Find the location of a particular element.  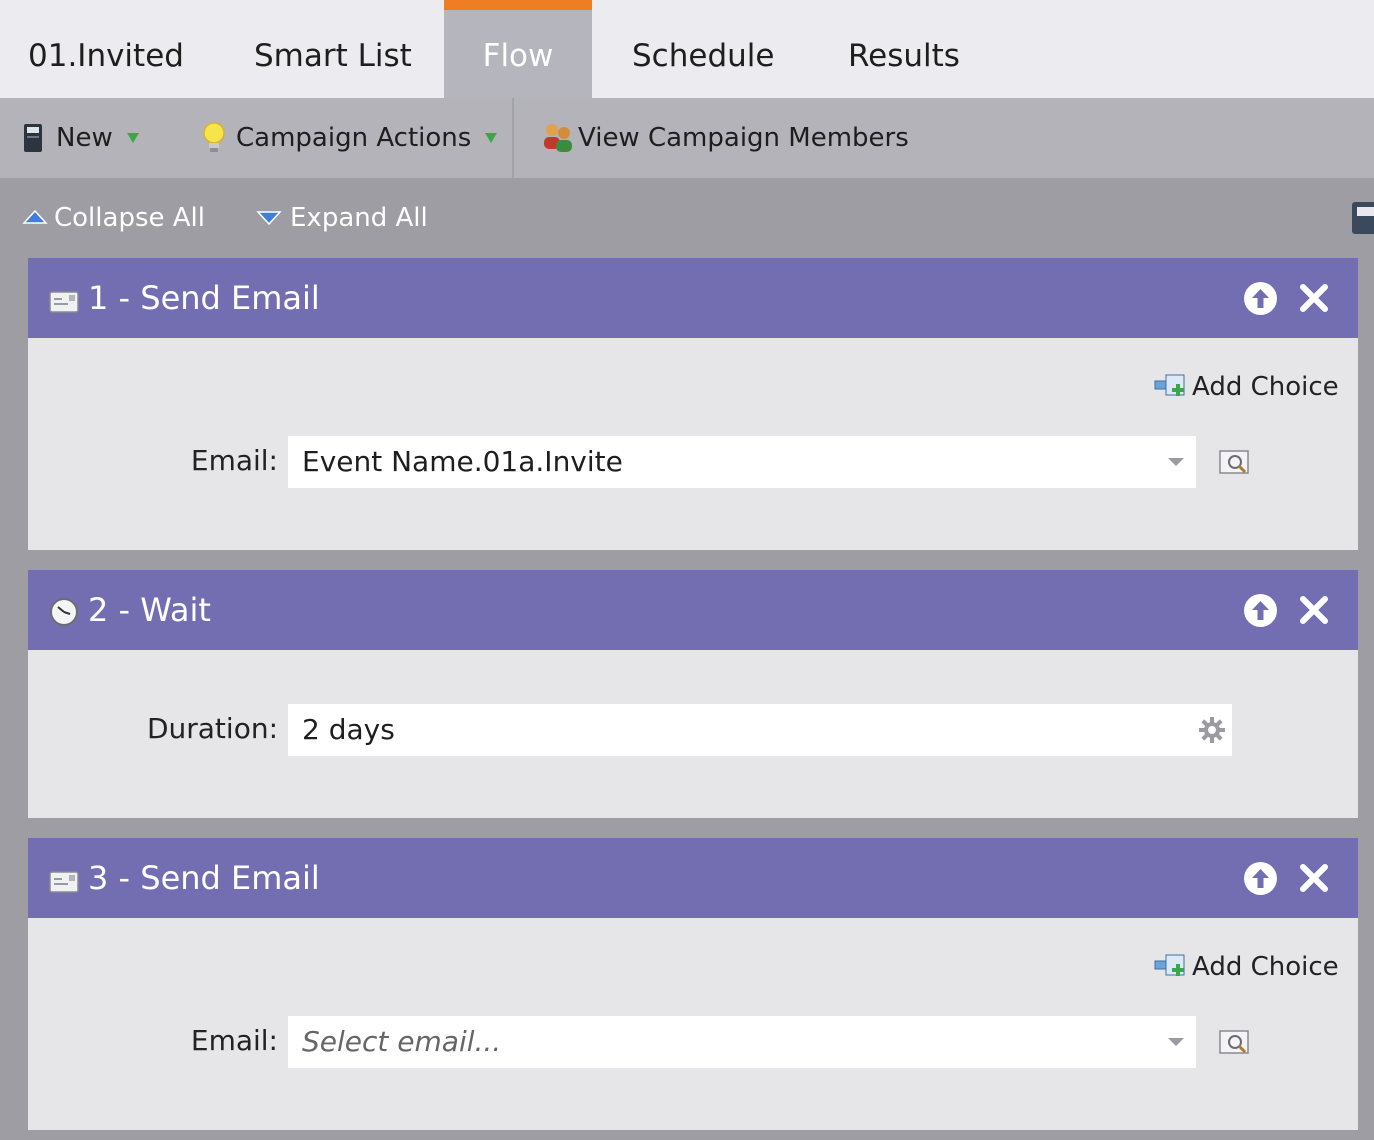

email-select: Event Name.01a.Invite is located at coordinates (742, 462).